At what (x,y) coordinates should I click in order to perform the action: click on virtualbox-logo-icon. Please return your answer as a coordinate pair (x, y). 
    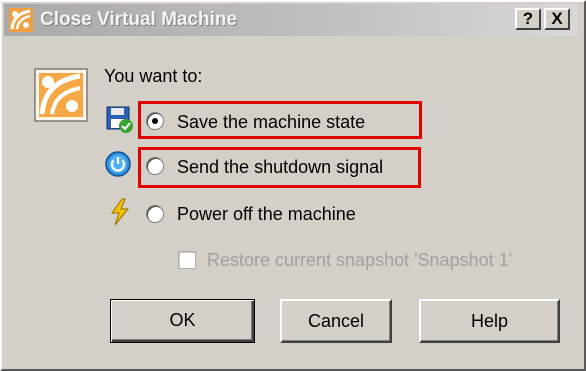
    Looking at the image, I should click on (21, 20).